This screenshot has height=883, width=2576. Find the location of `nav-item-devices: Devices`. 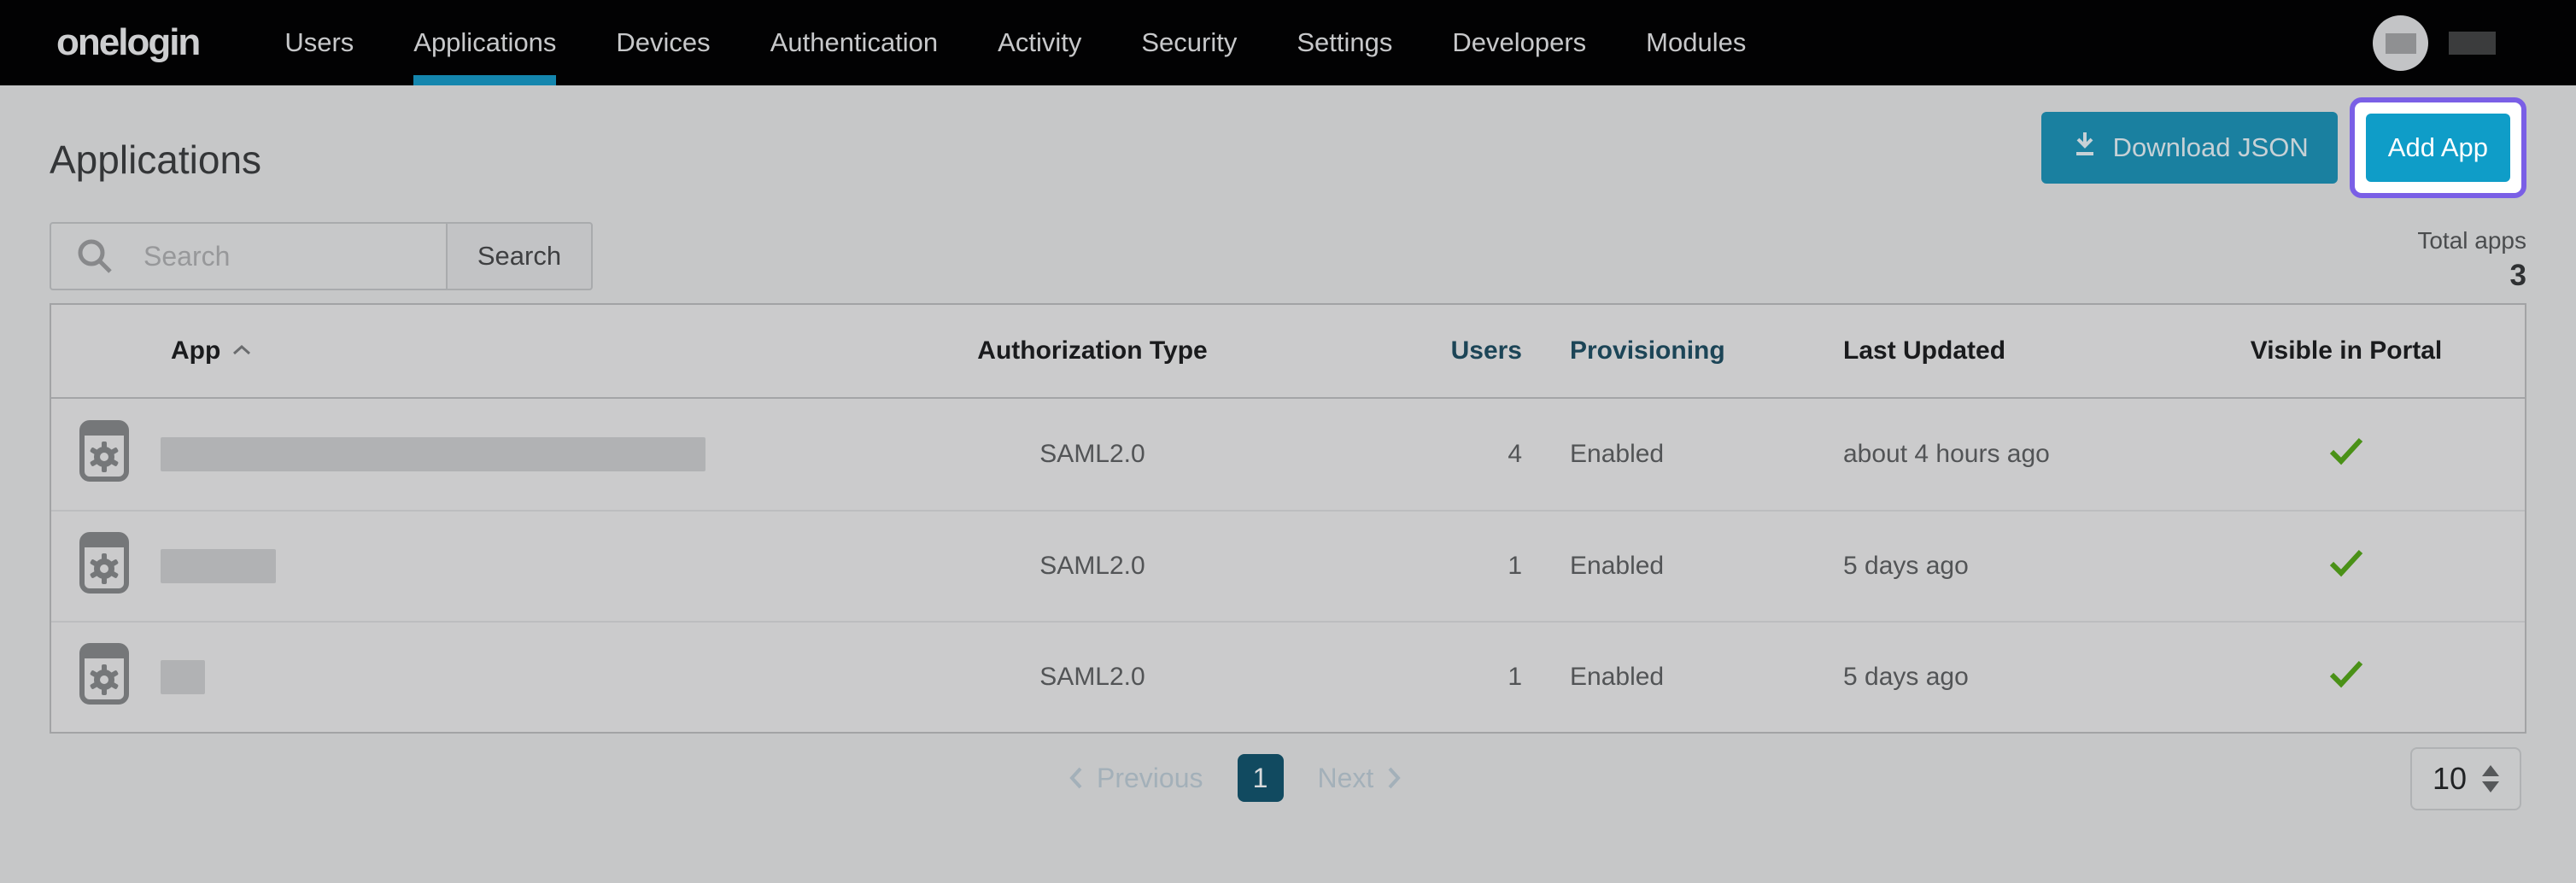

nav-item-devices: Devices is located at coordinates (663, 42).